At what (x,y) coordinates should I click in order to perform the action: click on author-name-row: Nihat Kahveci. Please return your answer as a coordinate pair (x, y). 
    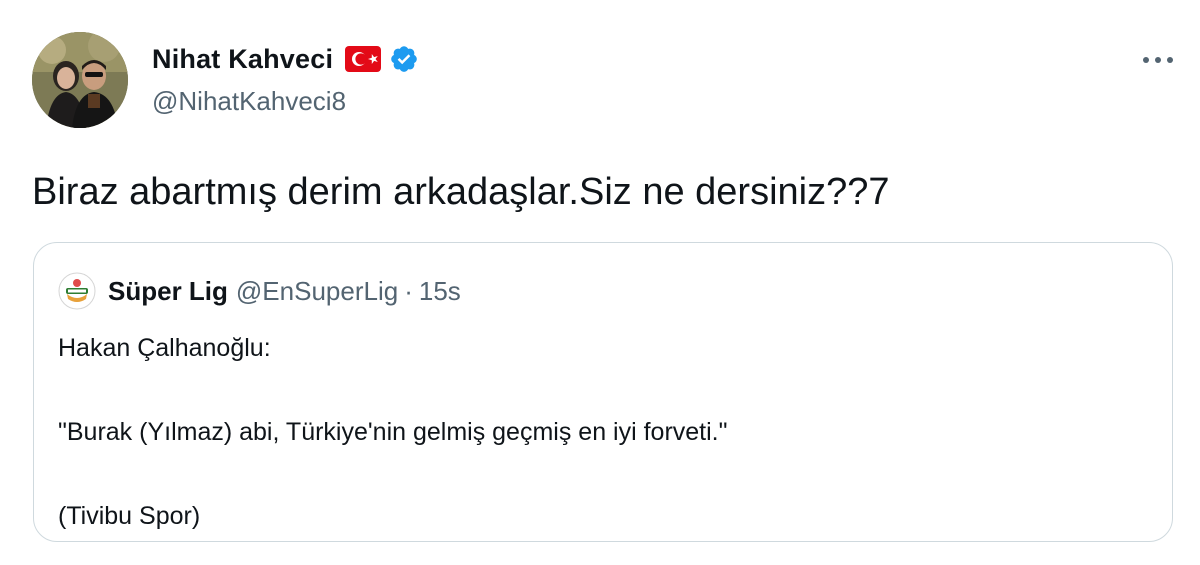
    Looking at the image, I should click on (285, 59).